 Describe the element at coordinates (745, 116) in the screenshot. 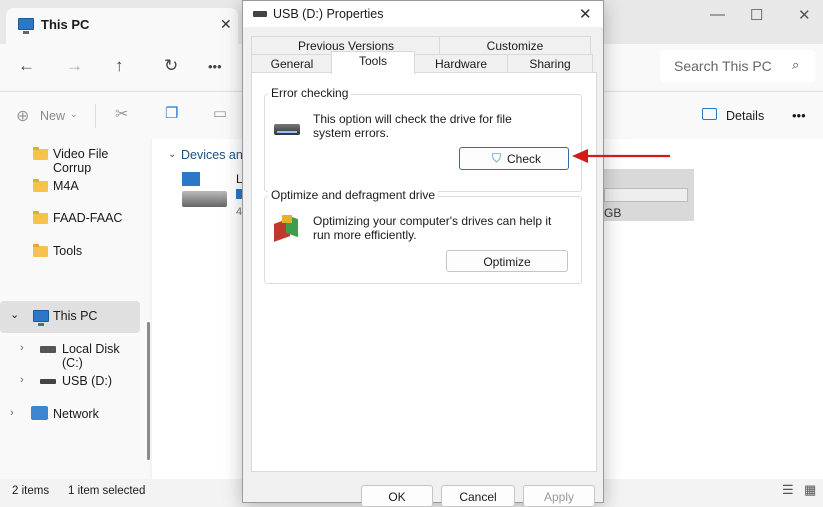

I see `details-button: Details` at that location.